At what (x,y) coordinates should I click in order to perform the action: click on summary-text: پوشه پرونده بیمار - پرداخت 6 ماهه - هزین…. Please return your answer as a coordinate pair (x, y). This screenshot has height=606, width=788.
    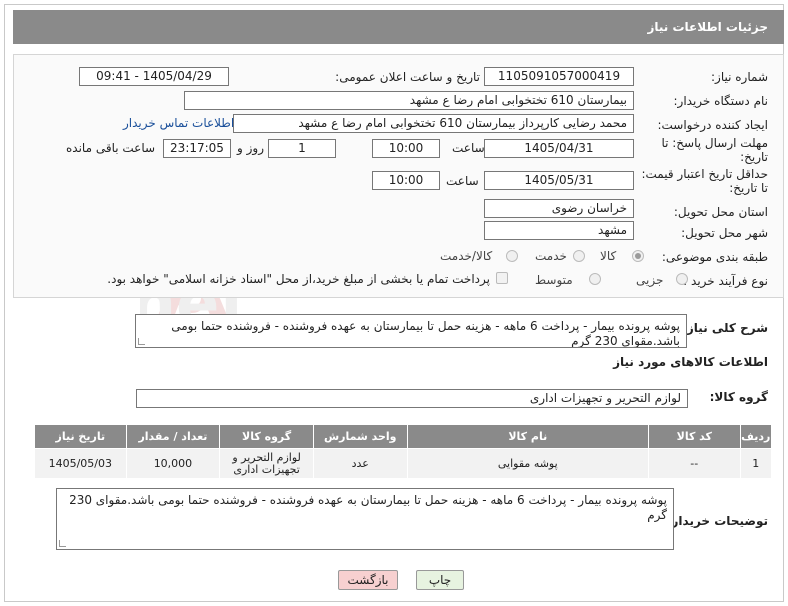
    Looking at the image, I should click on (425, 333).